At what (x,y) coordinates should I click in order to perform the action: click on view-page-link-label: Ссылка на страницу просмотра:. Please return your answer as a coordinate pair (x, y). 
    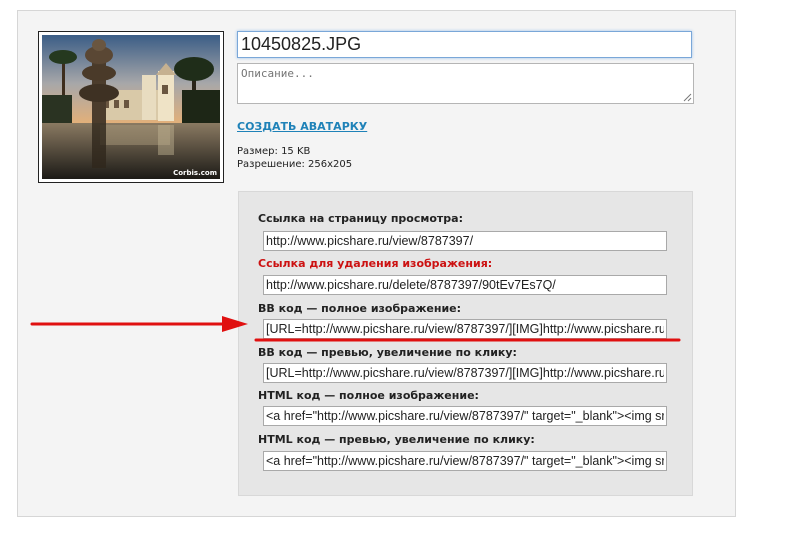
    Looking at the image, I should click on (360, 218).